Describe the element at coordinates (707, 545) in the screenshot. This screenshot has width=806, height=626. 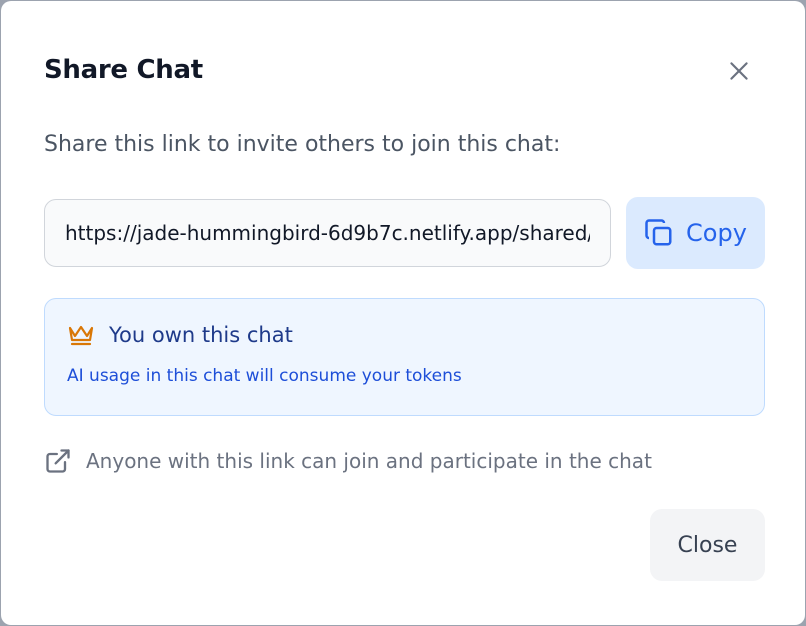
I see `close-button: Close` at that location.